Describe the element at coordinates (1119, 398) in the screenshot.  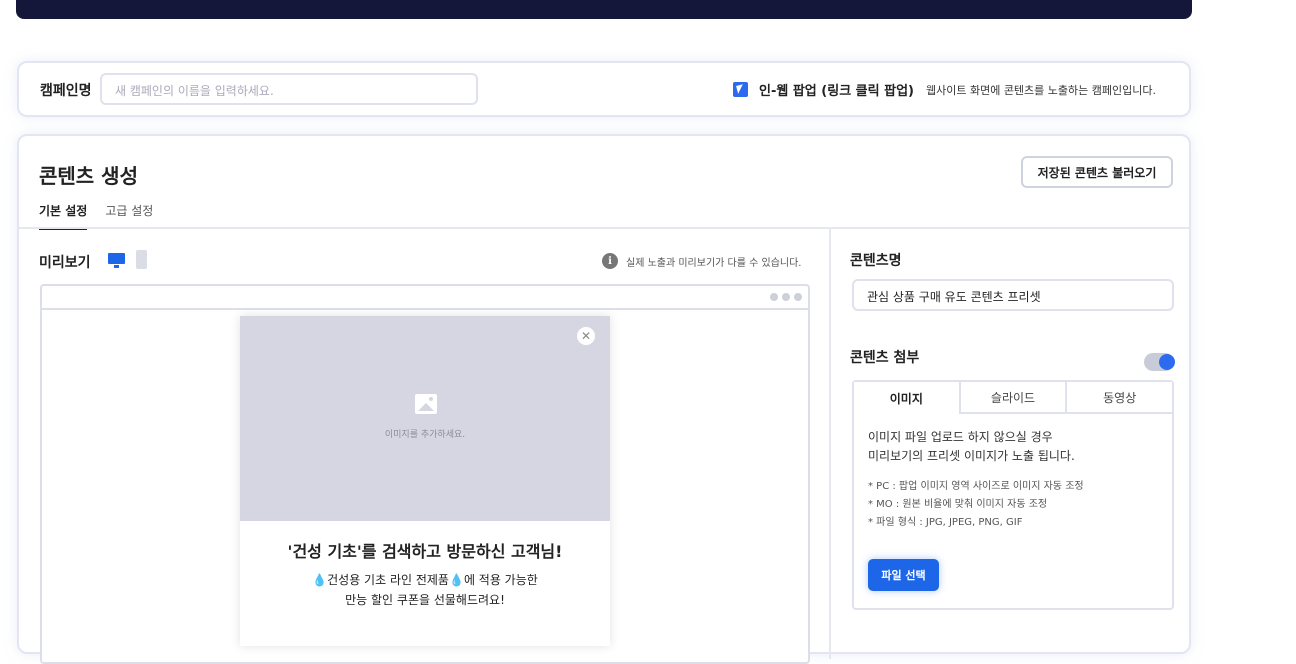
I see `tab-video: 동영상` at that location.